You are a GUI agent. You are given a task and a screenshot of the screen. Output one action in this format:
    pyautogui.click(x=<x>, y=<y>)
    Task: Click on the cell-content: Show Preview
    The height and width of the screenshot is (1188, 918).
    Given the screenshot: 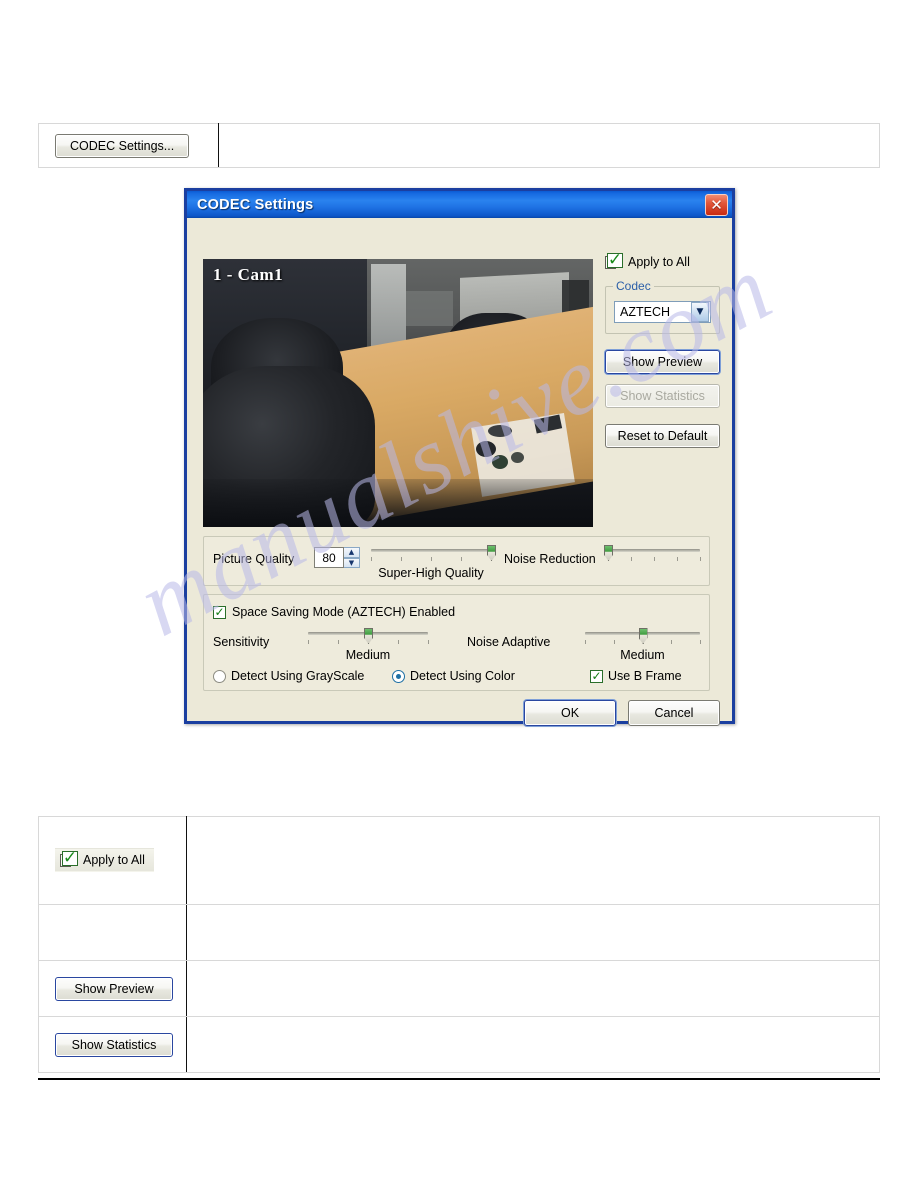 What is the action you would take?
    pyautogui.click(x=112, y=989)
    